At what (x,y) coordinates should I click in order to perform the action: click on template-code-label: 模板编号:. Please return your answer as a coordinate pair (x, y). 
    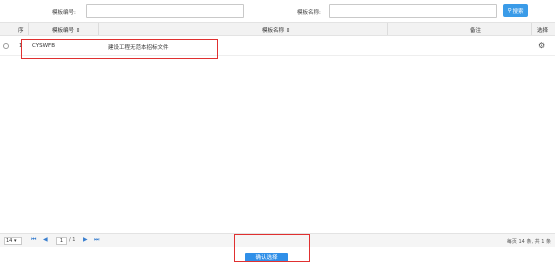
    Looking at the image, I should click on (64, 13).